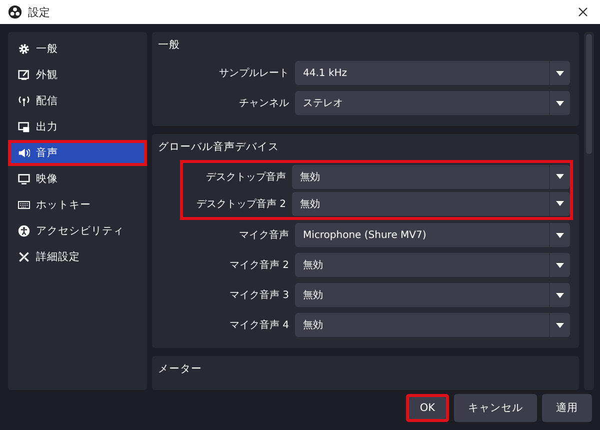  Describe the element at coordinates (253, 73) in the screenshot. I see `field-label: サンプルレート` at that location.